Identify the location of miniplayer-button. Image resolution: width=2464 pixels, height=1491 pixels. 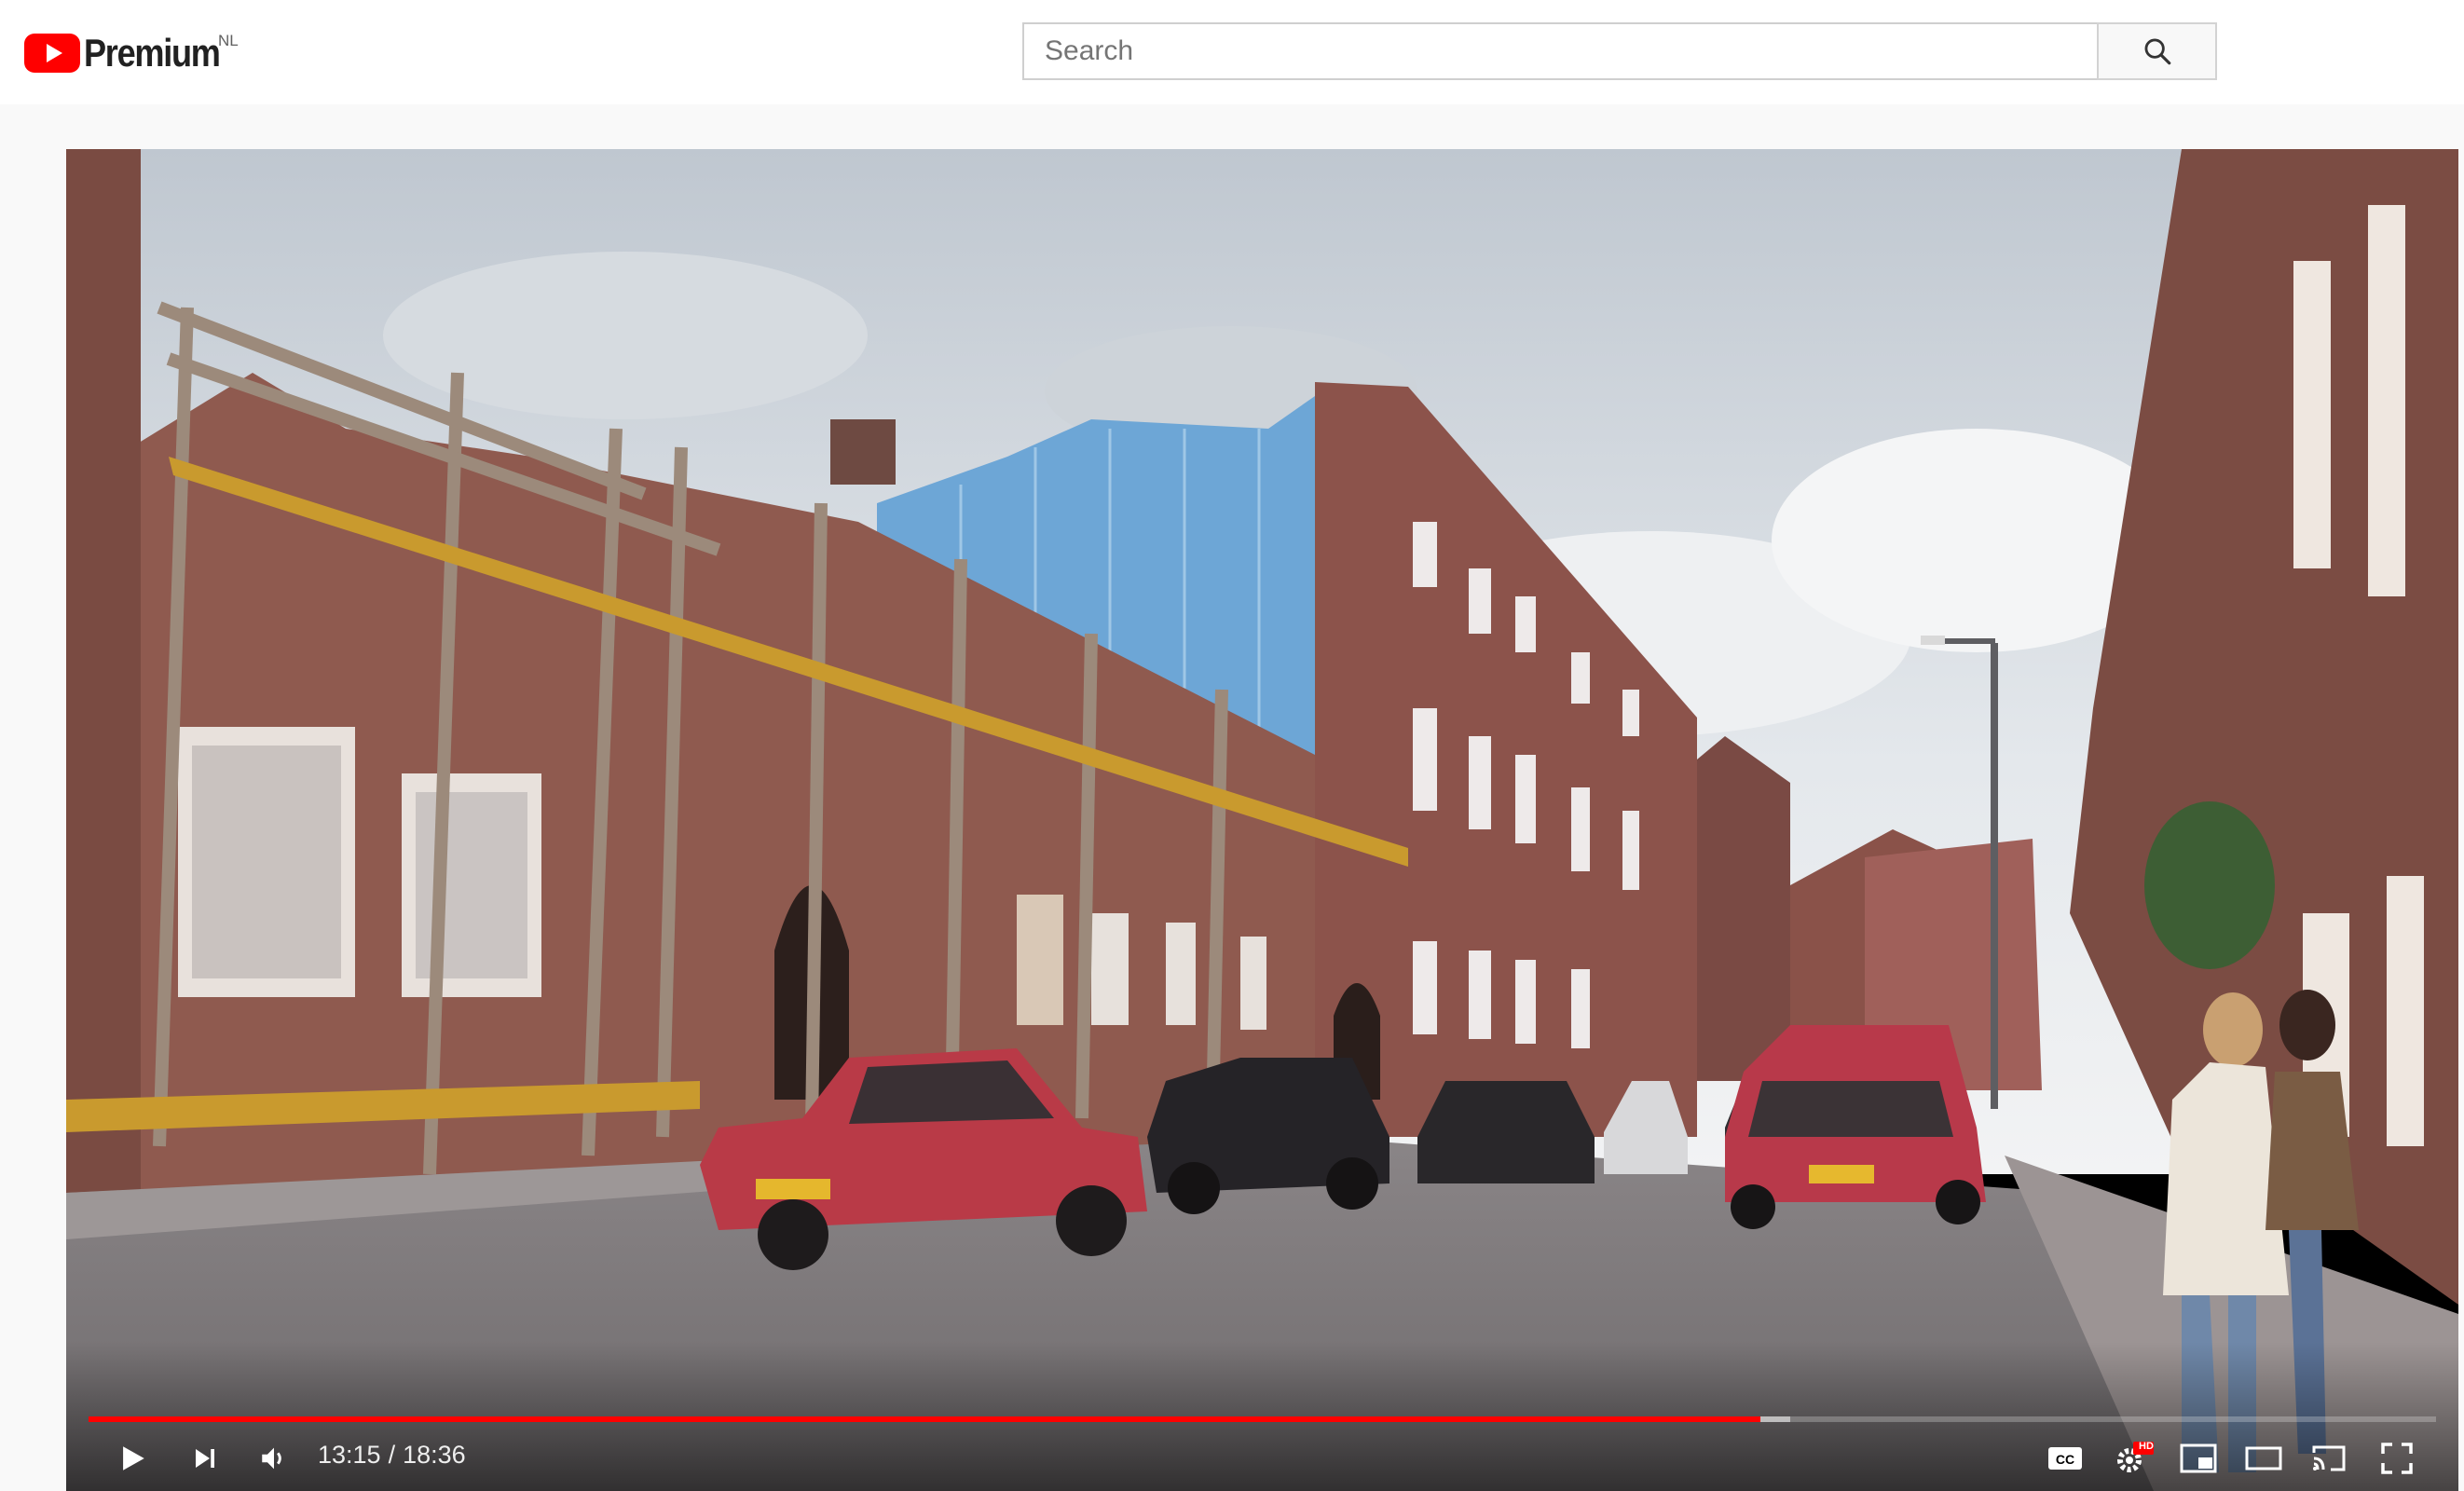
(2198, 1459).